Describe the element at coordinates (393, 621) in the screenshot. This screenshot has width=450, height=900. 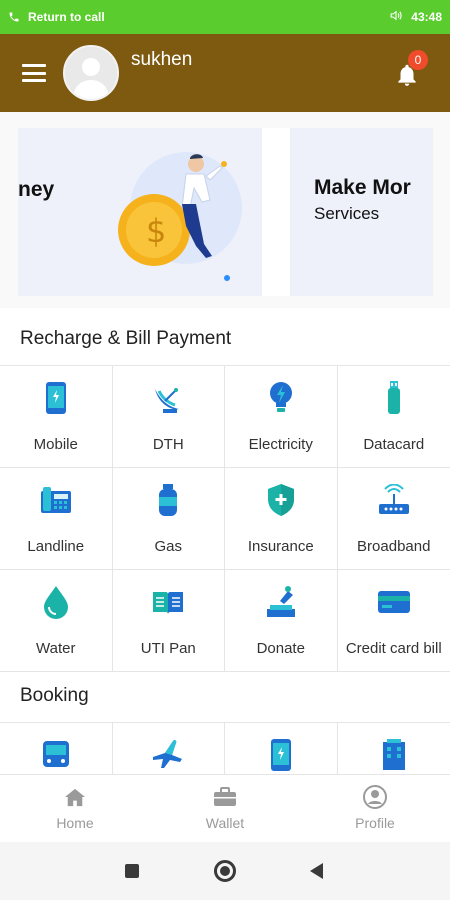
I see `tile-credit-card-bill: Credit card bill` at that location.